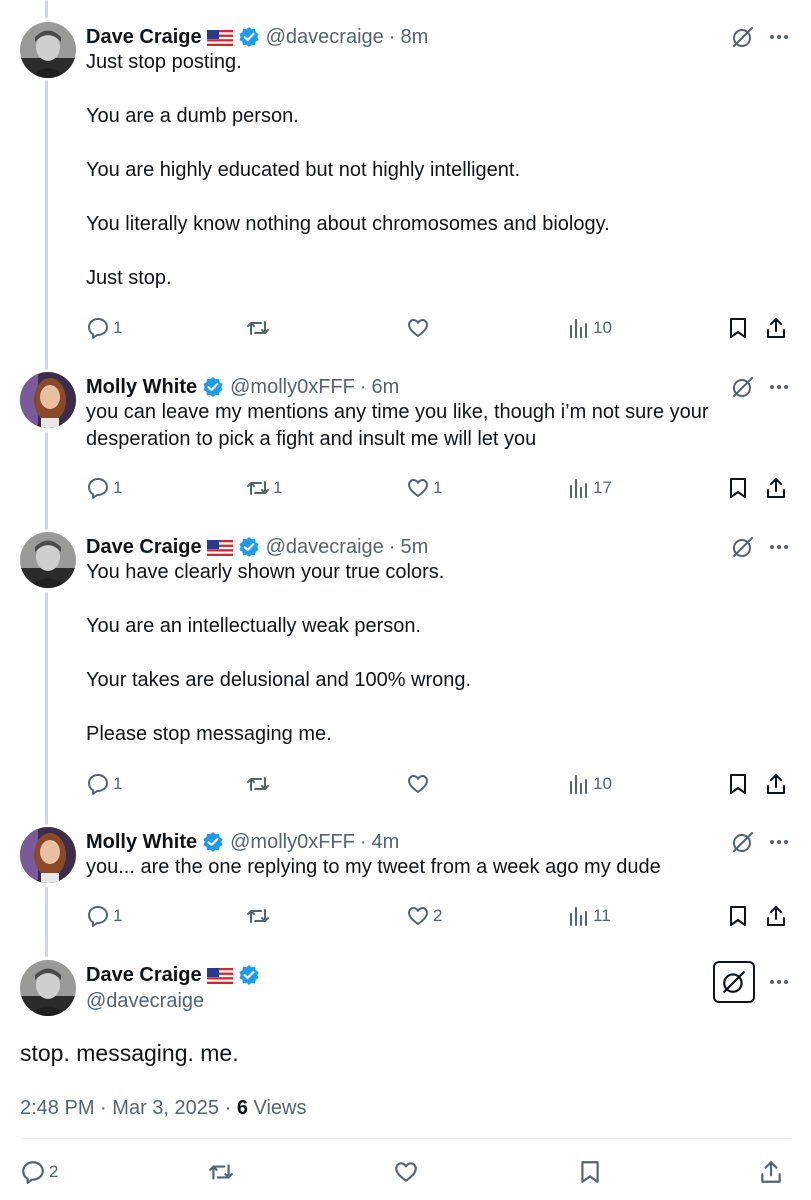 The height and width of the screenshot is (1200, 811). What do you see at coordinates (98, 784) in the screenshot?
I see `reply-icon` at bounding box center [98, 784].